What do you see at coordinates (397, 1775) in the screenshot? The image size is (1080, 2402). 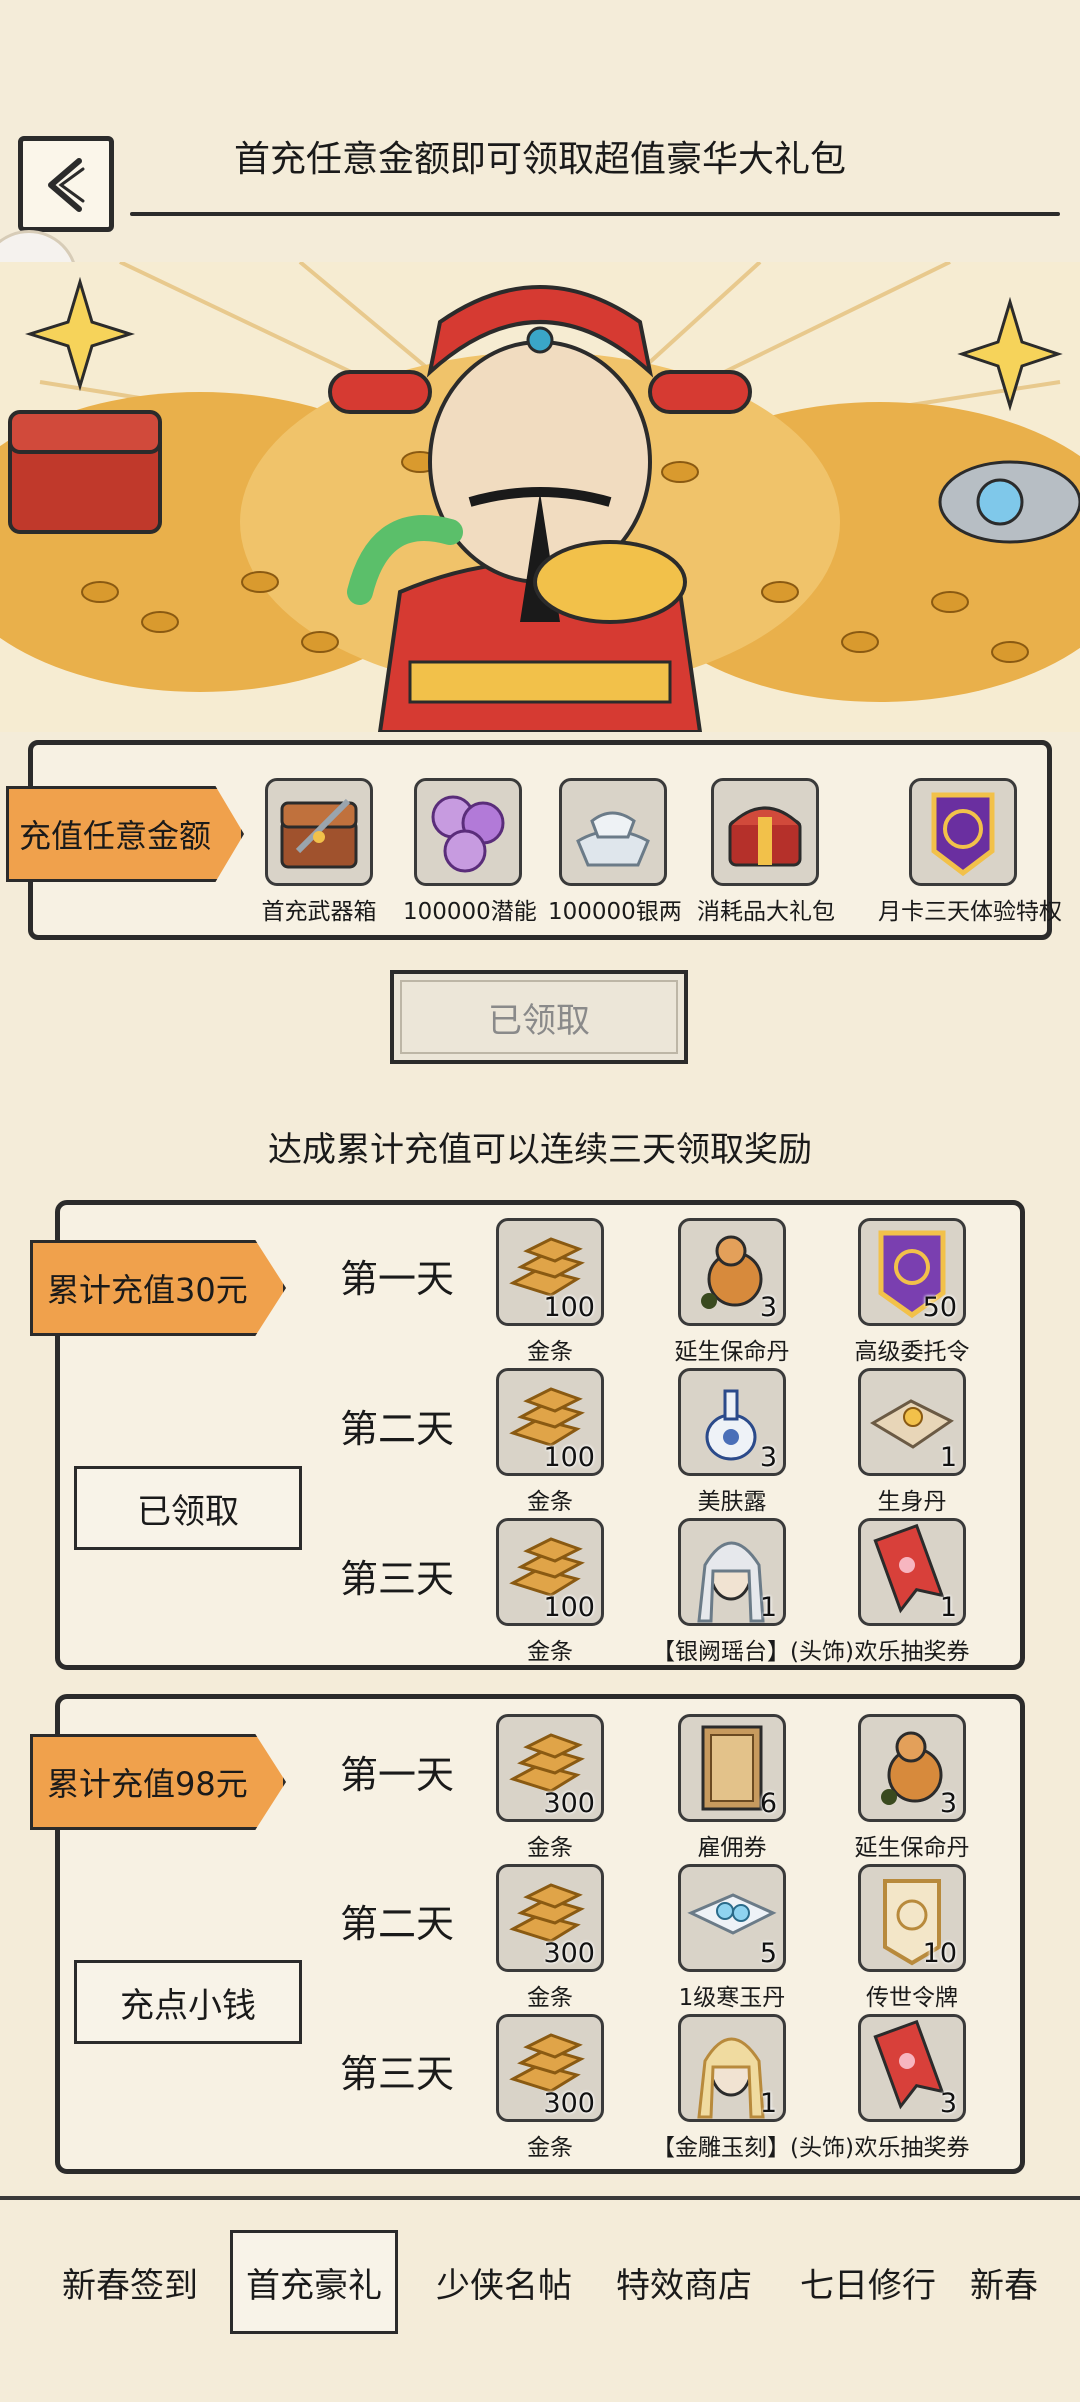 I see `day-label: 第一天` at bounding box center [397, 1775].